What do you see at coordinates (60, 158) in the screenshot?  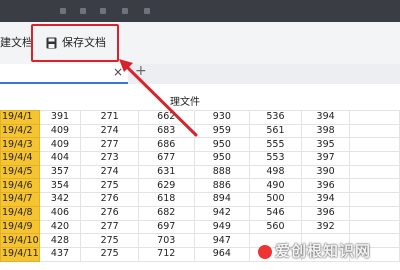 I see `value-cell: 404` at bounding box center [60, 158].